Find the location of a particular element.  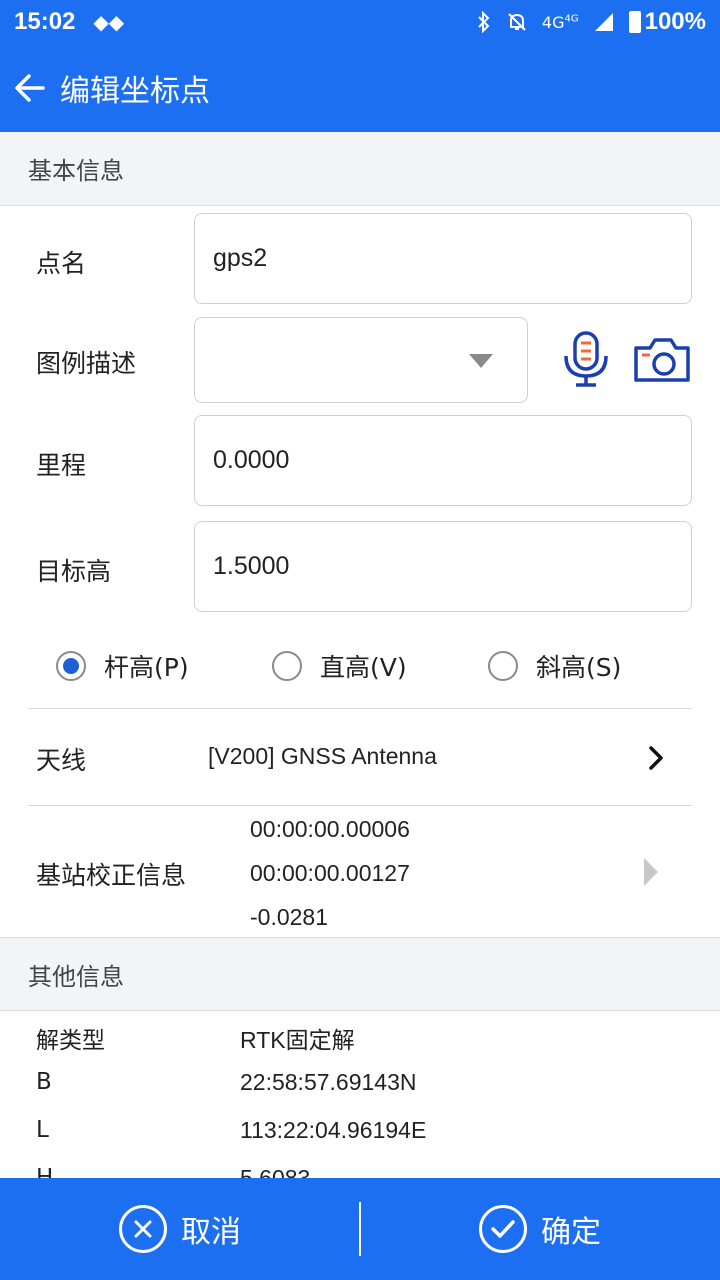

status-icons: 4G4G 100% is located at coordinates (591, 22).